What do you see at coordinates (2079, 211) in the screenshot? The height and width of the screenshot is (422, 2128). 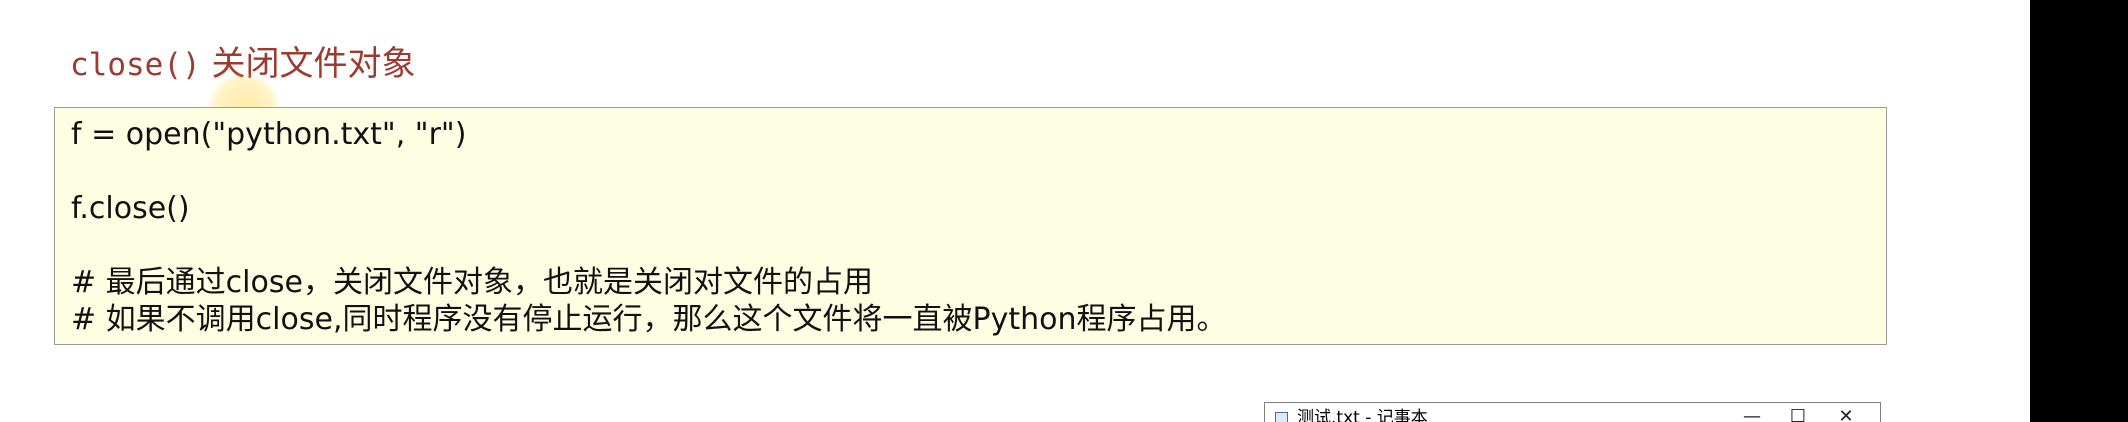 I see `screen-edge-black-bar` at bounding box center [2079, 211].